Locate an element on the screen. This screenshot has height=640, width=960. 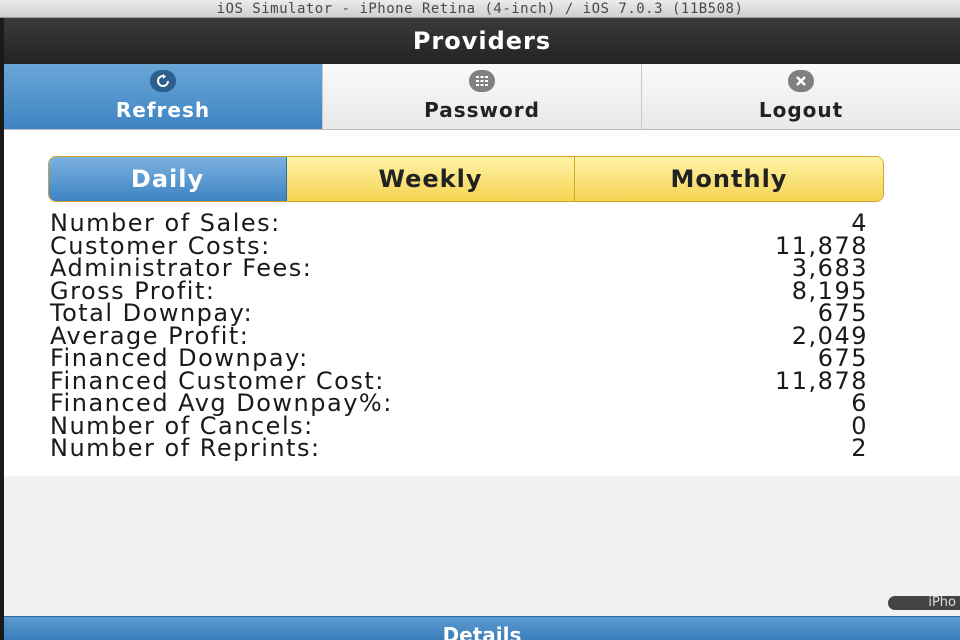
simulator-badge: iPho is located at coordinates (924, 603).